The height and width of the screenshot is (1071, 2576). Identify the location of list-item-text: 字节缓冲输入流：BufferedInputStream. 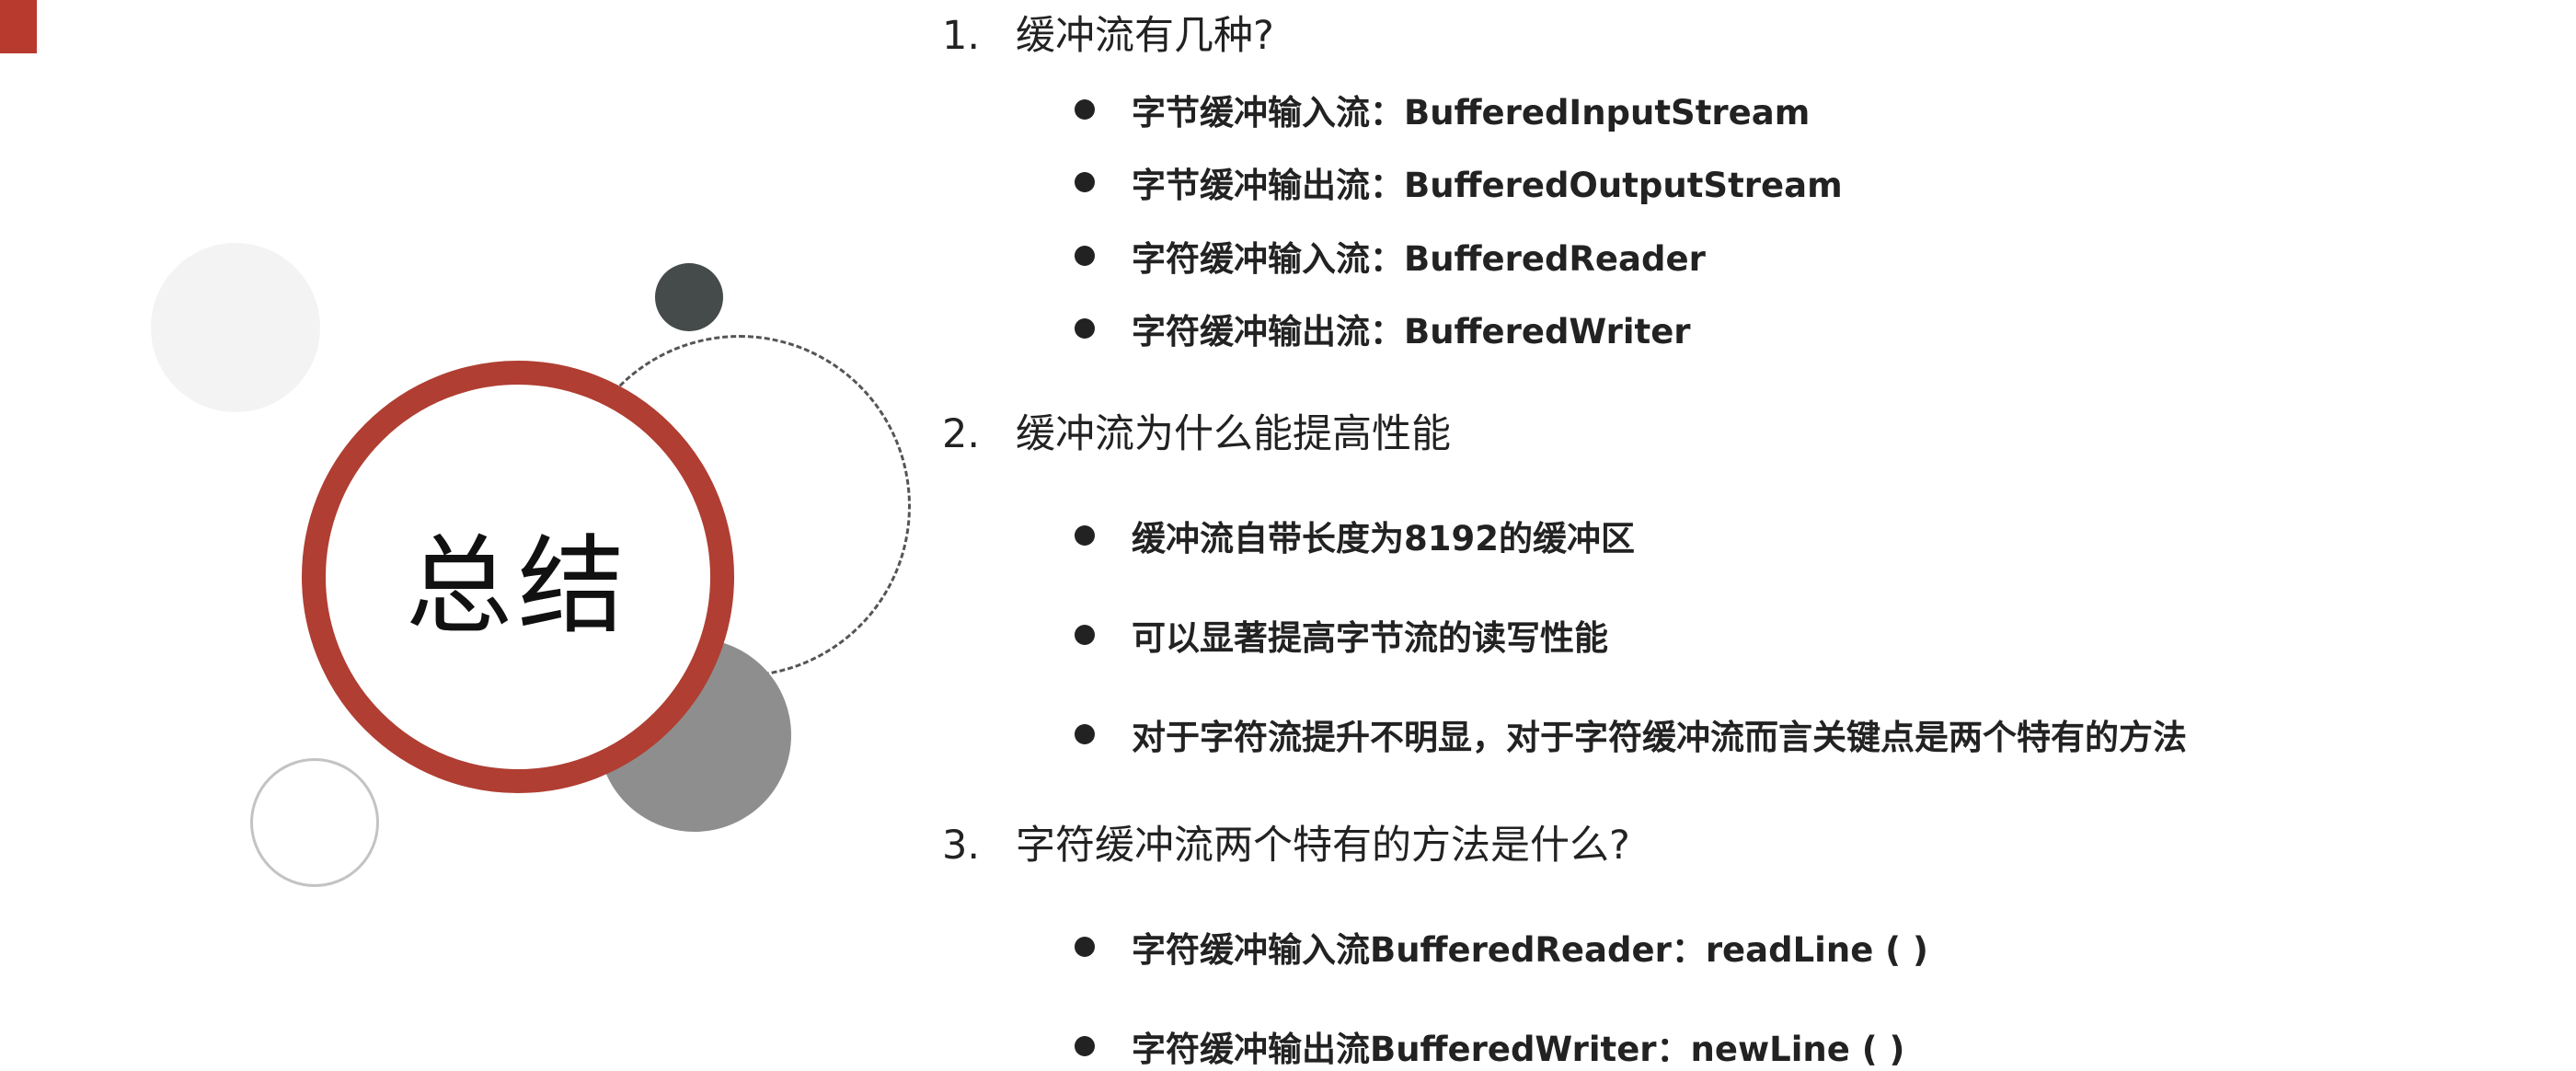
(1471, 112).